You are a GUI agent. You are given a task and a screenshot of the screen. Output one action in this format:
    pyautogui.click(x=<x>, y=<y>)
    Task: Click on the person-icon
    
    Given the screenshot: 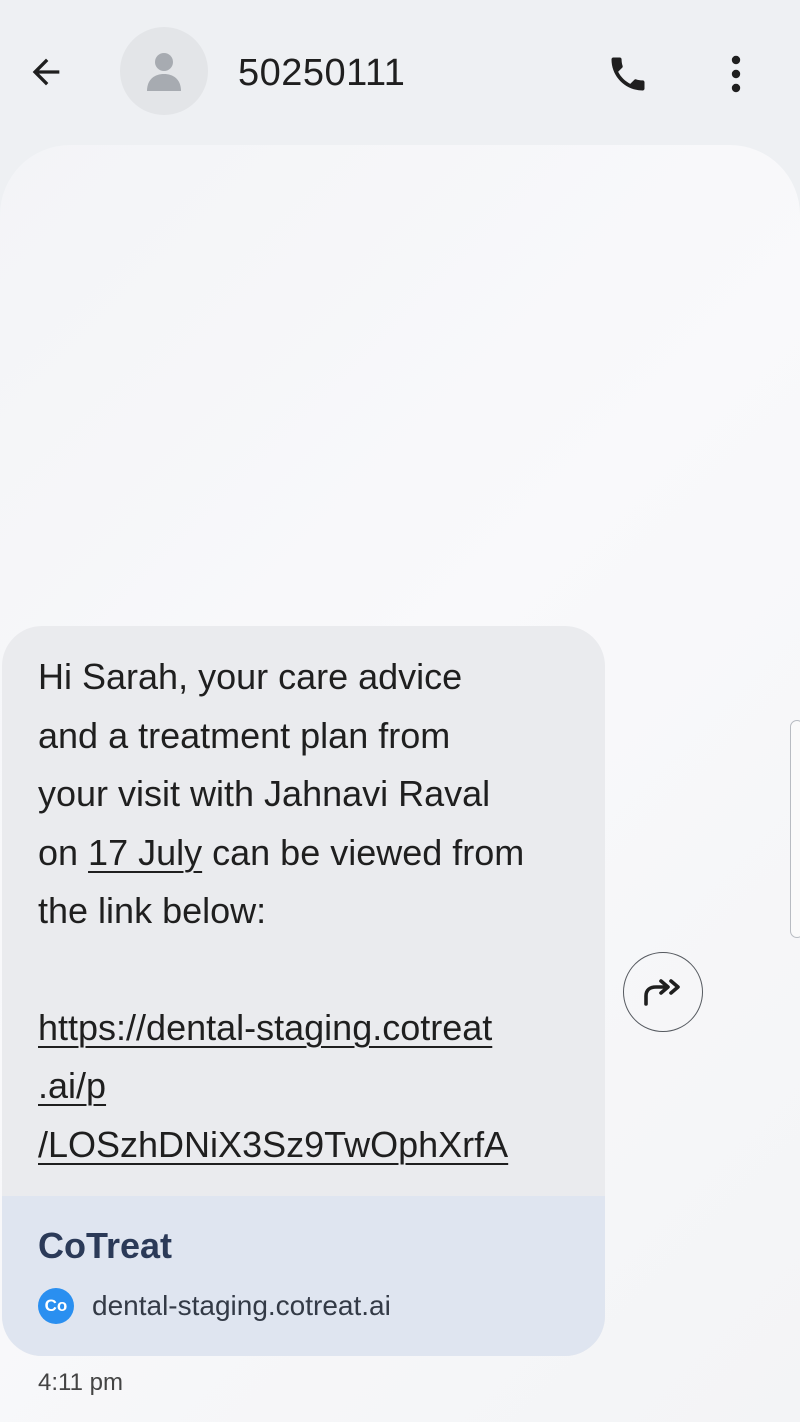 What is the action you would take?
    pyautogui.click(x=164, y=72)
    